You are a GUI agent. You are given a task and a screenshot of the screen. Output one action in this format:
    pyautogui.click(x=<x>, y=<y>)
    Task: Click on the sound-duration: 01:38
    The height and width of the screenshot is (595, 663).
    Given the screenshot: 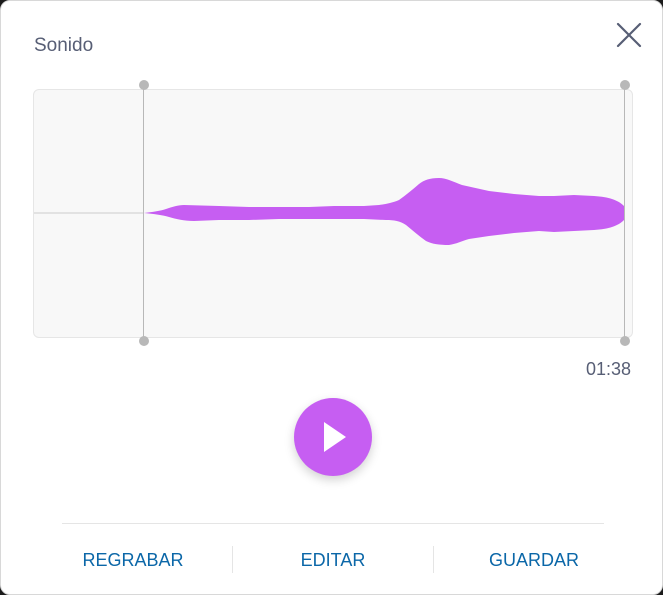 What is the action you would take?
    pyautogui.click(x=608, y=369)
    